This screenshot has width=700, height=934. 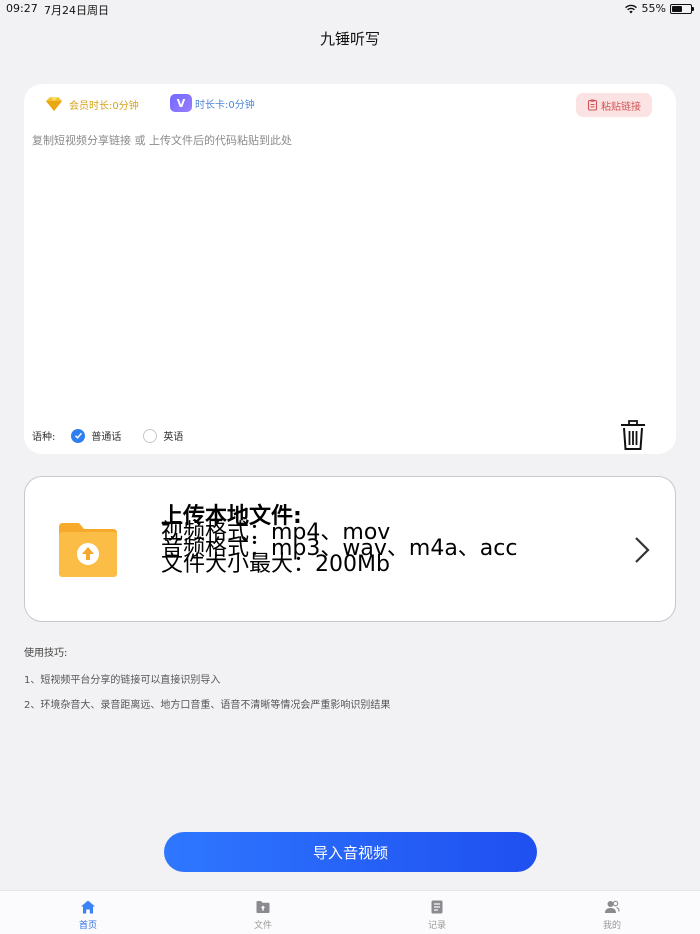 I want to click on wifi-icon, so click(x=630, y=8).